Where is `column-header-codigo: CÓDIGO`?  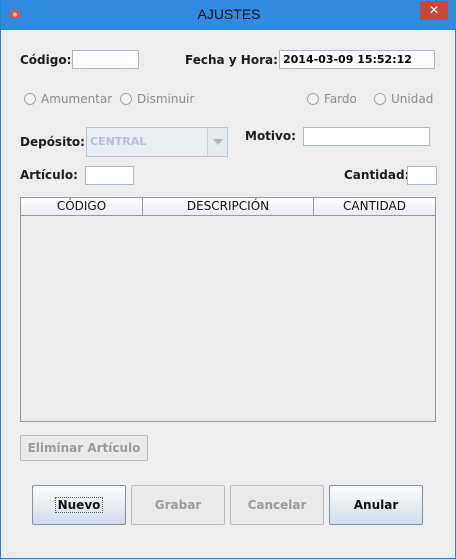
column-header-codigo: CÓDIGO is located at coordinates (82, 206).